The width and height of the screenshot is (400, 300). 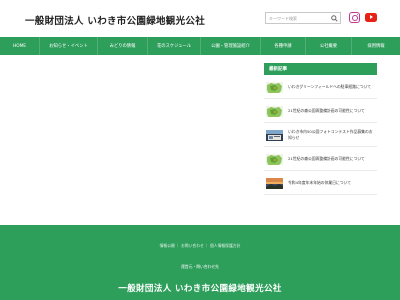 I want to click on search-box, so click(x=303, y=18).